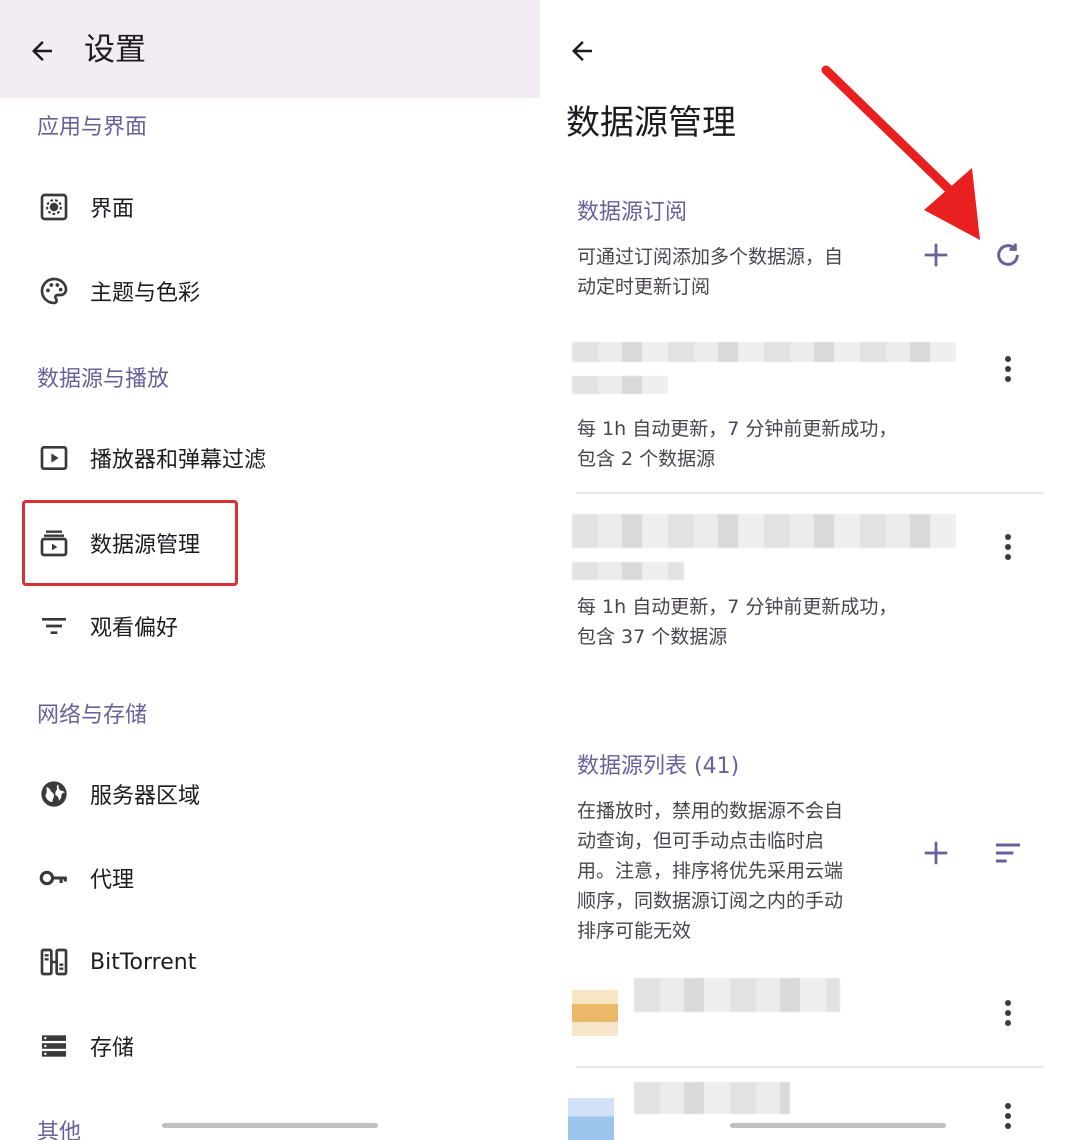 The height and width of the screenshot is (1140, 1080). Describe the element at coordinates (130, 543) in the screenshot. I see `annotation-highlight-box` at that location.